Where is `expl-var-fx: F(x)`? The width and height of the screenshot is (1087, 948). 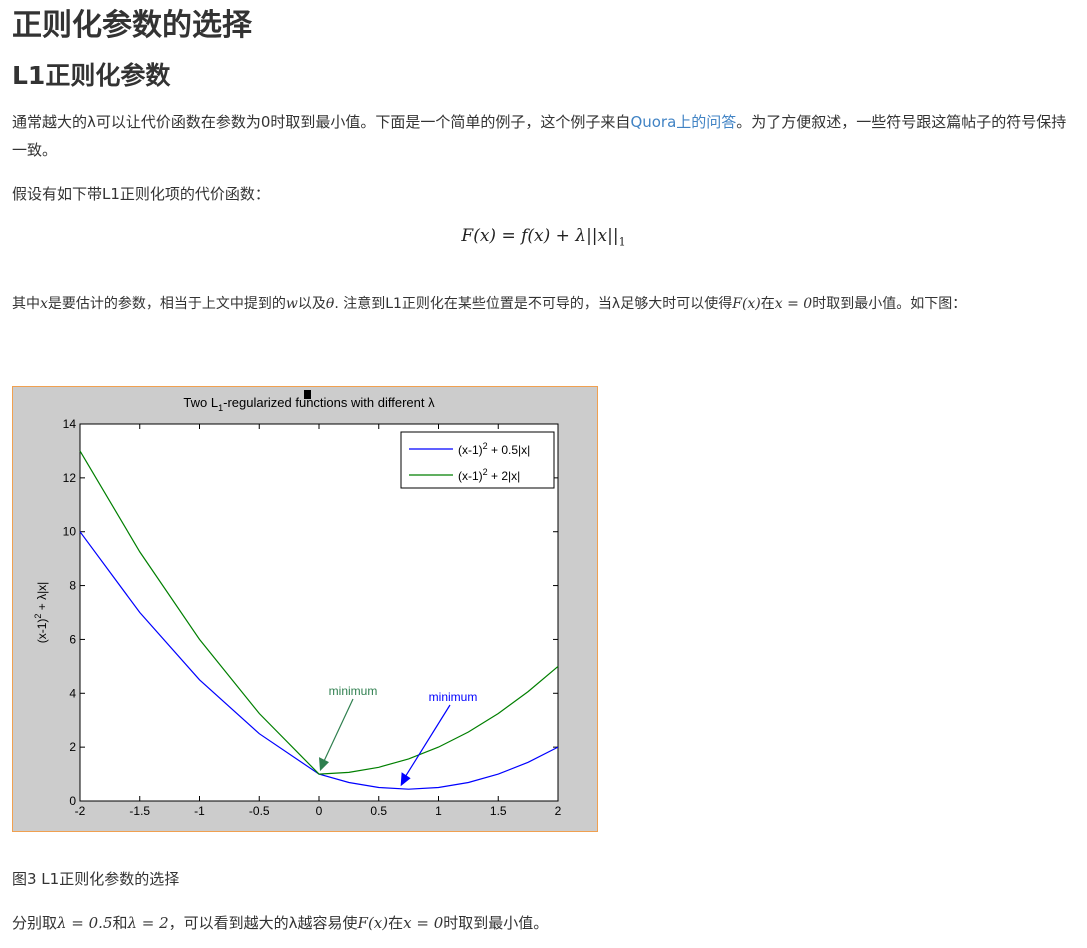 expl-var-fx: F(x) is located at coordinates (746, 304).